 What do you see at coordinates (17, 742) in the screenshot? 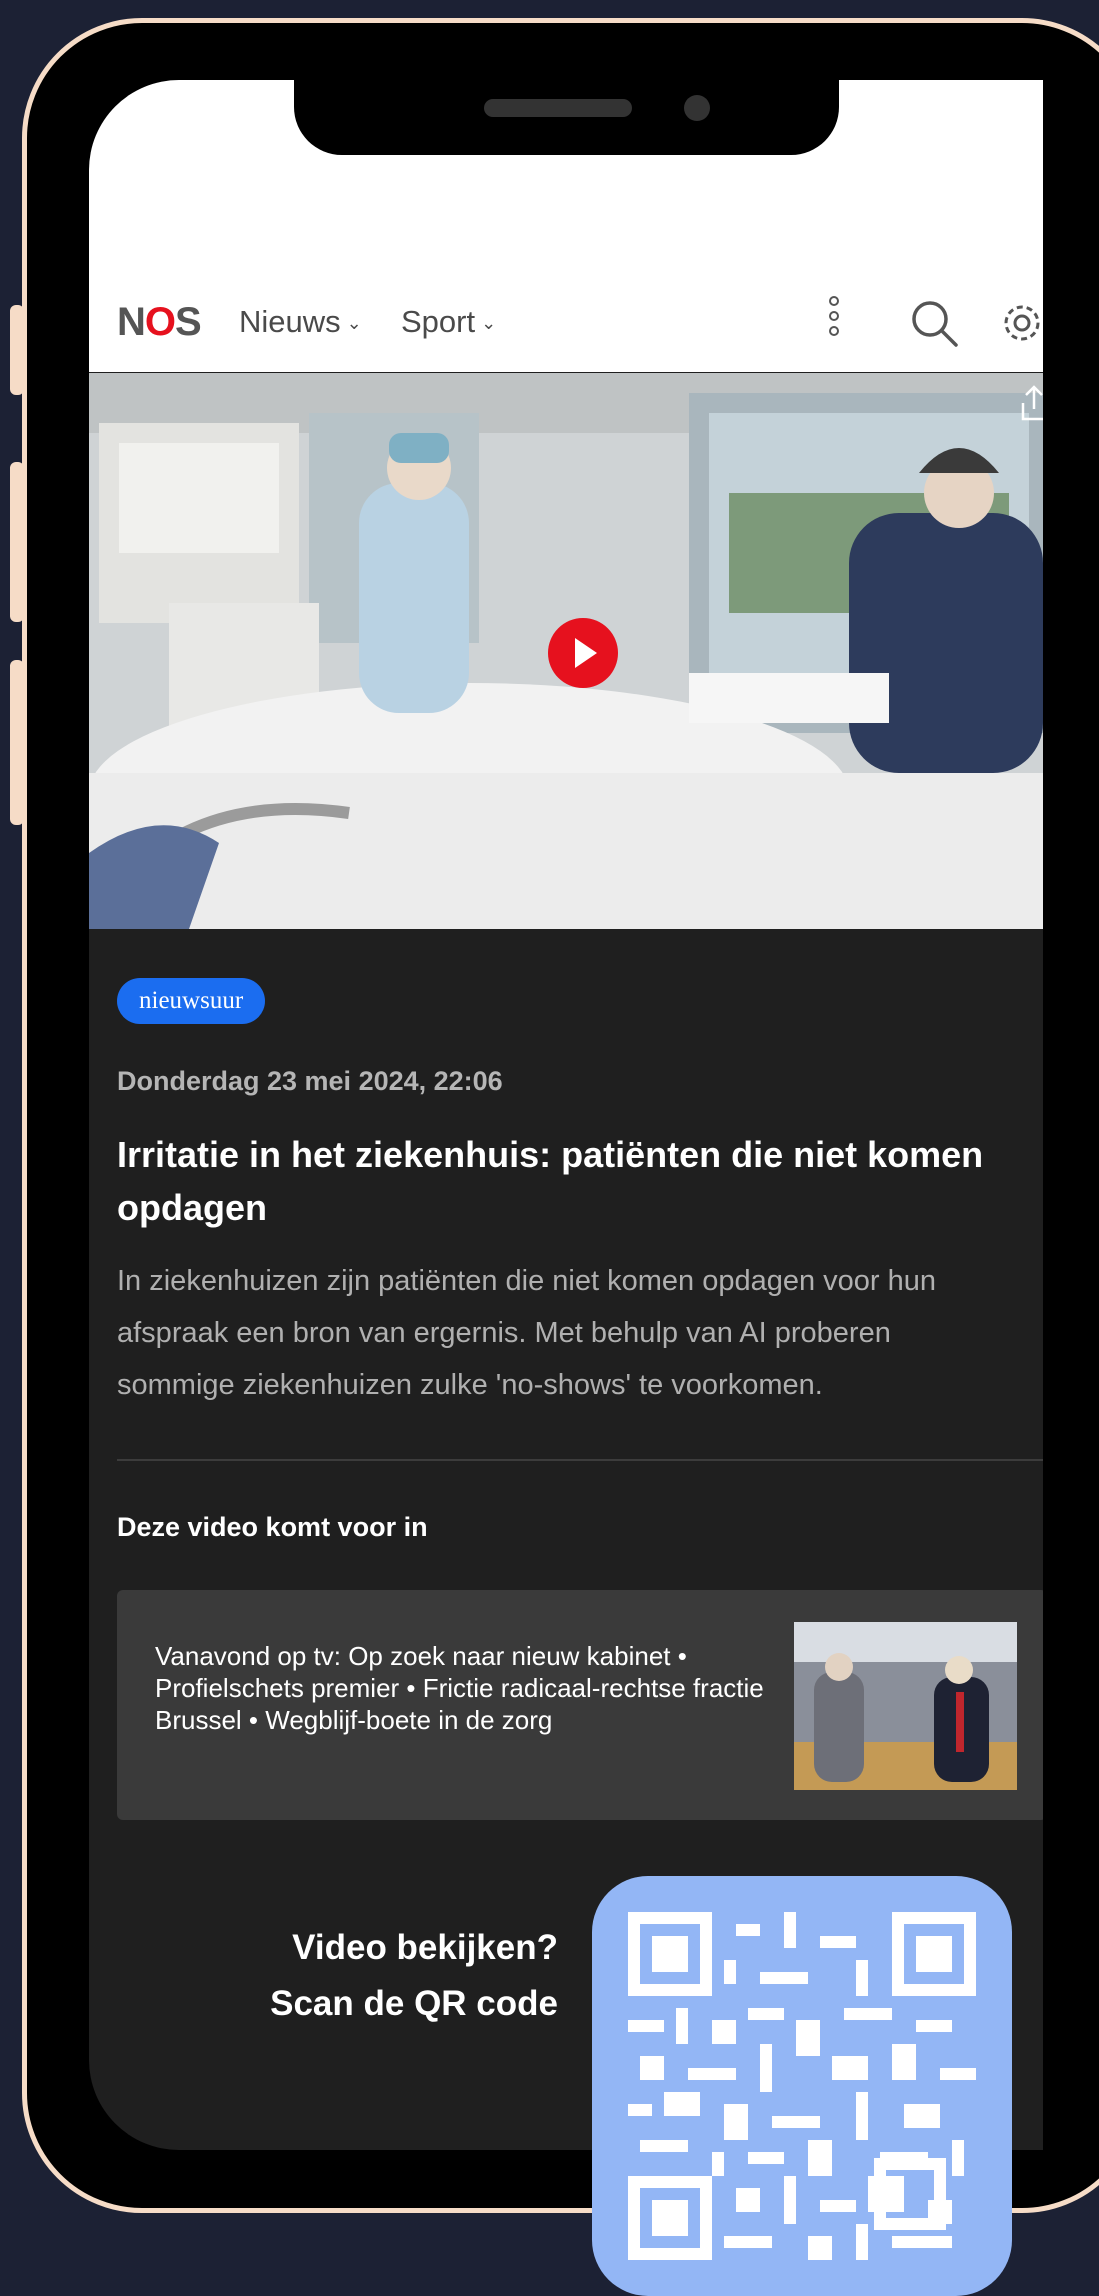
I see `phone-volume-down-button` at bounding box center [17, 742].